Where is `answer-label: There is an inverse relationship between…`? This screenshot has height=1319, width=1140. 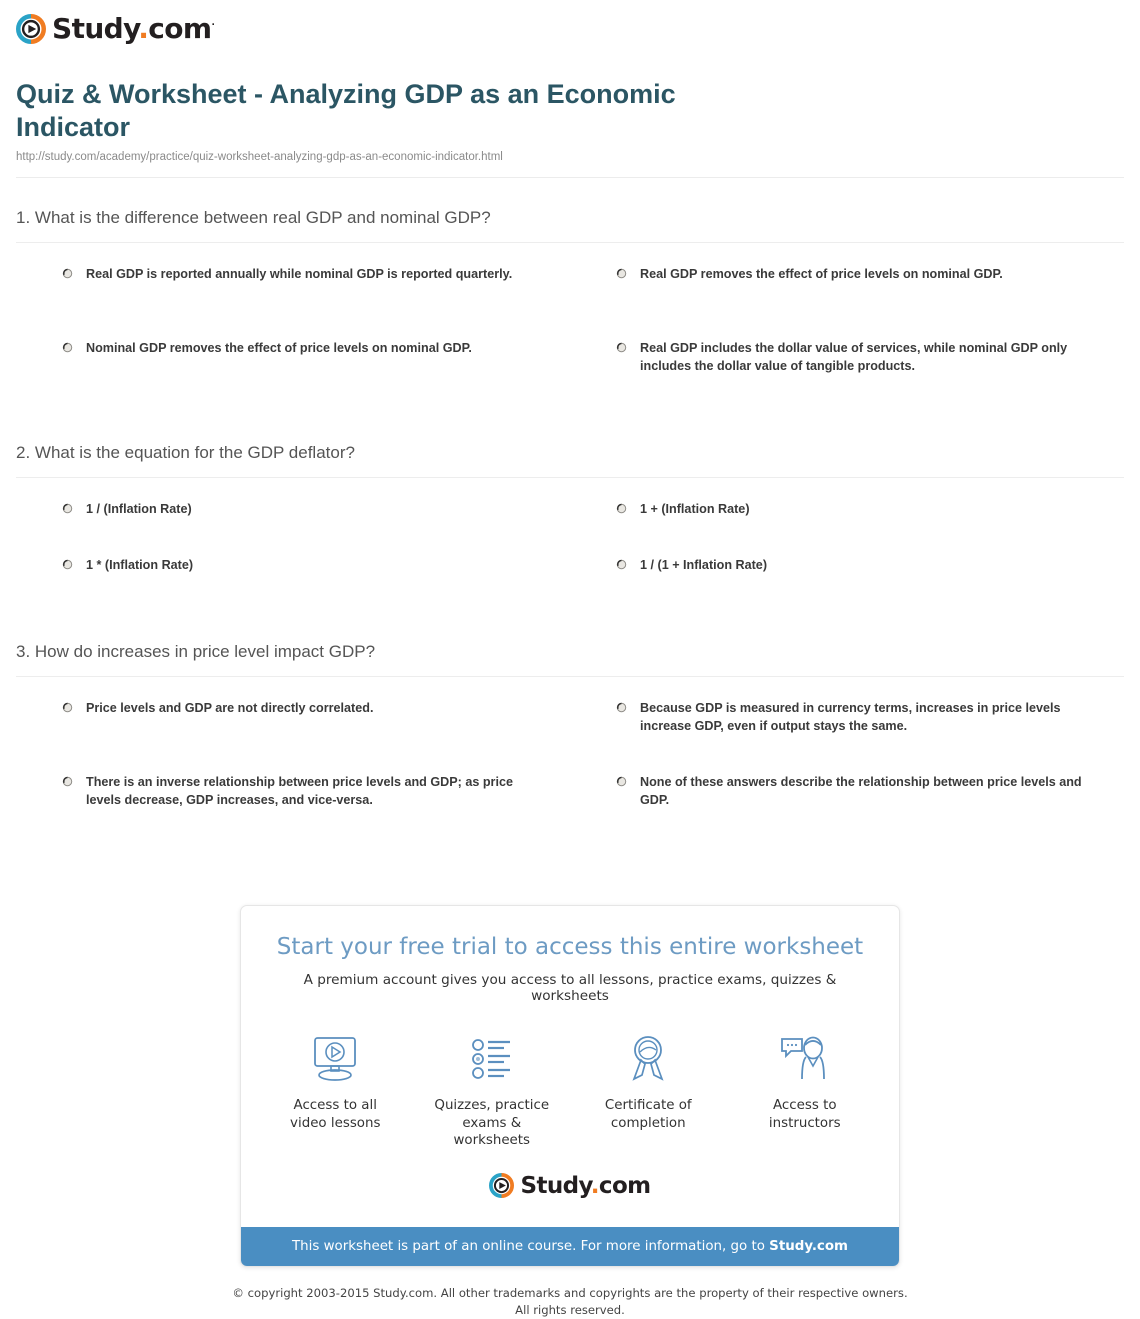 answer-label: There is an inverse relationship between… is located at coordinates (299, 791).